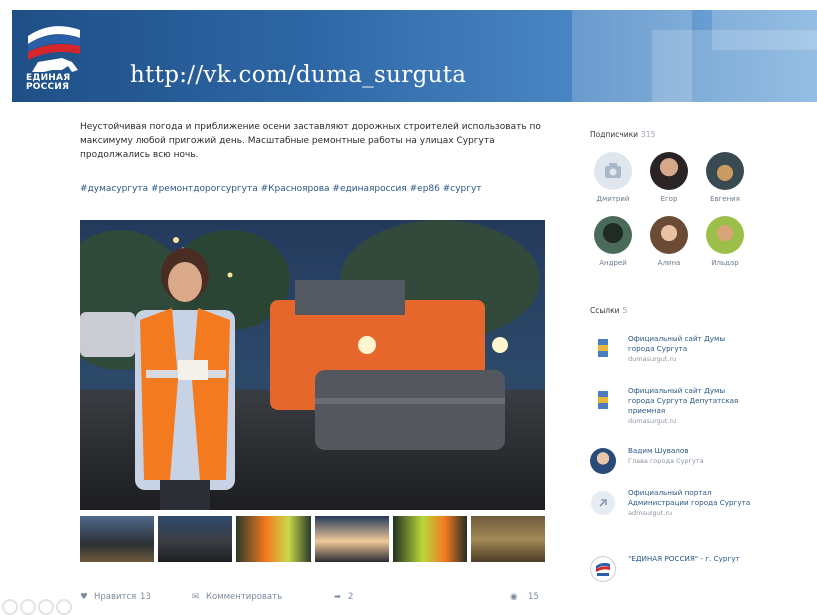 This screenshot has width=817, height=615. Describe the element at coordinates (533, 597) in the screenshot. I see `views-count: 15` at that location.